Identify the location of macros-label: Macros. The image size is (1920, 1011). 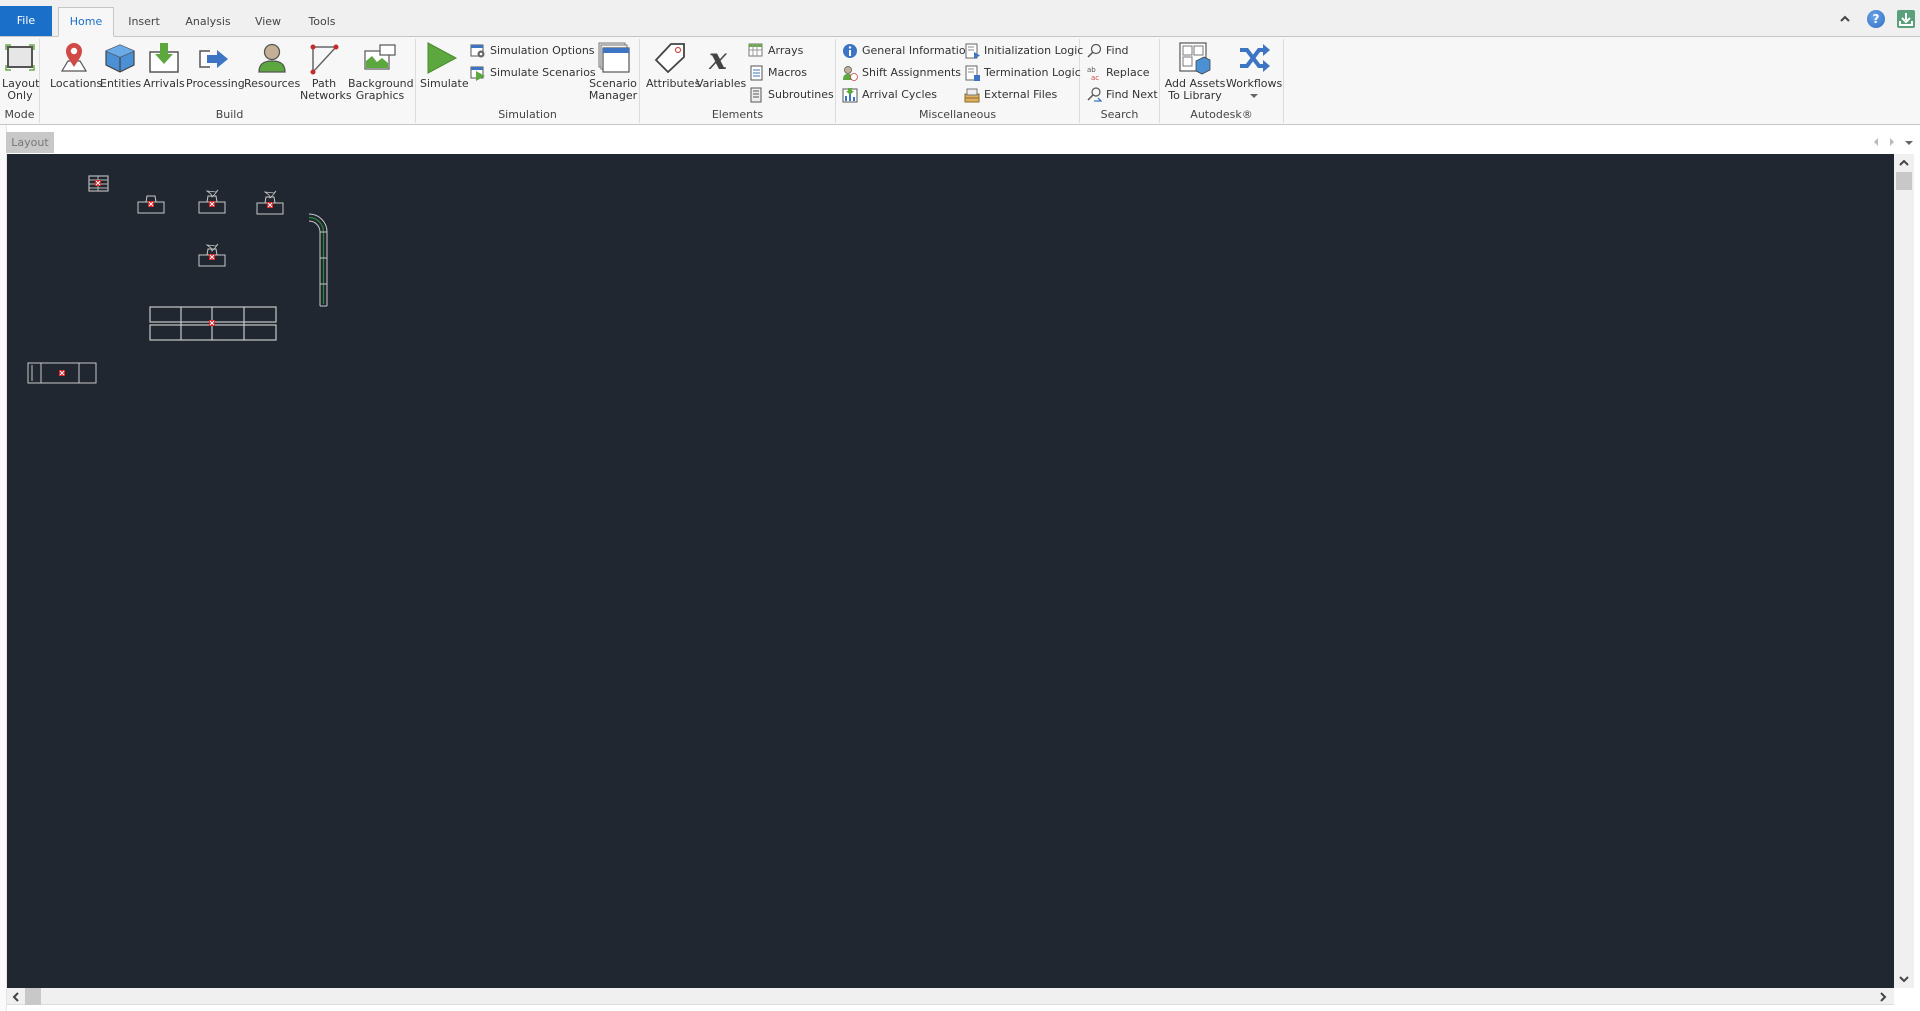
(788, 72).